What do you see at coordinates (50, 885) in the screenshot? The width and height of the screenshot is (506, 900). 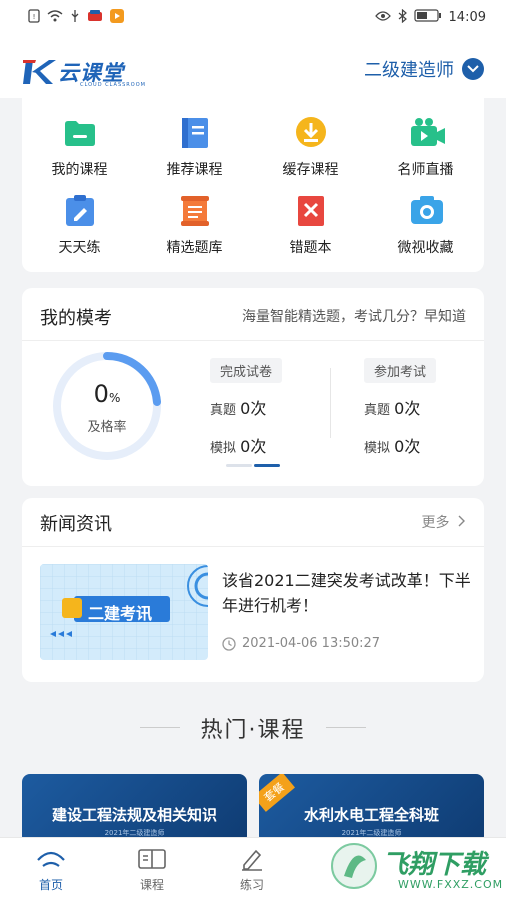 I see `tab-label: 首页` at bounding box center [50, 885].